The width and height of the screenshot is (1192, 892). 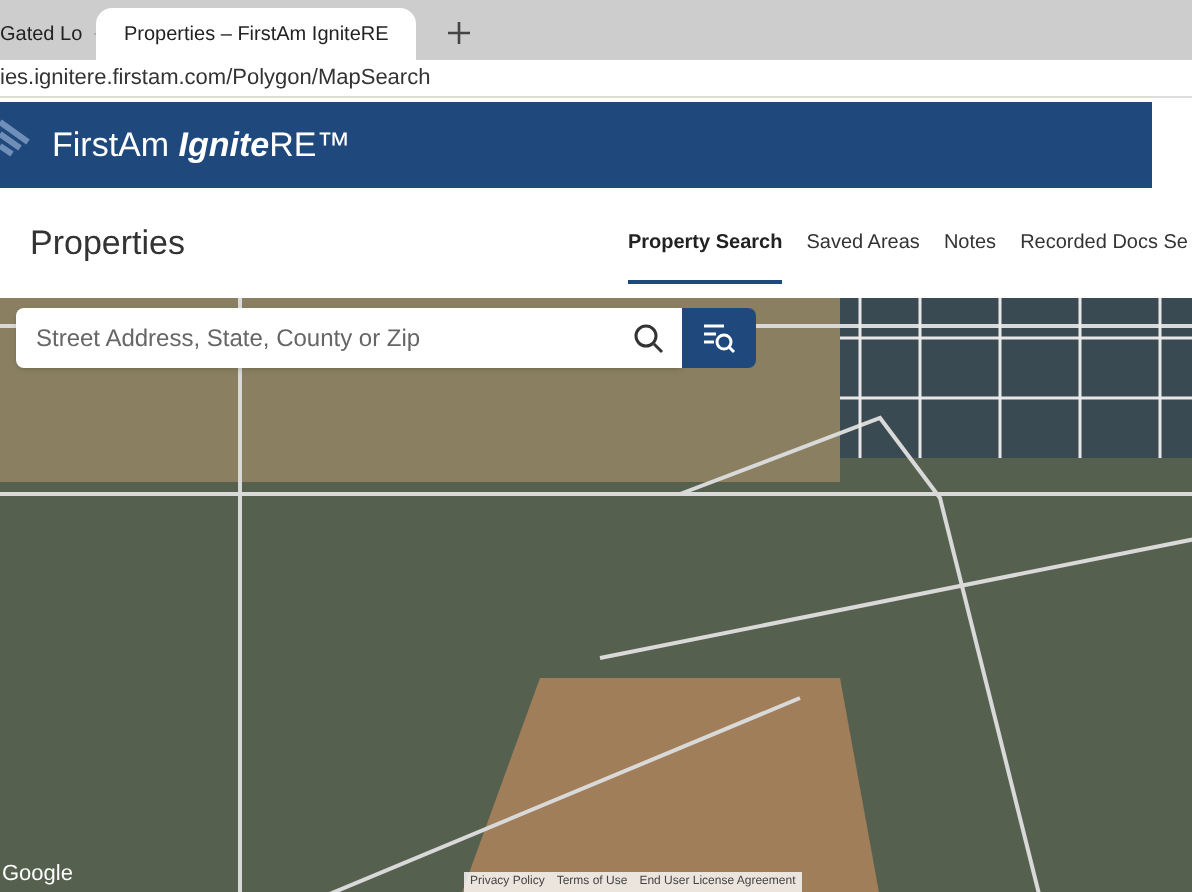 What do you see at coordinates (201, 145) in the screenshot?
I see `brand-logo: FirstAm IgniteRE™` at bounding box center [201, 145].